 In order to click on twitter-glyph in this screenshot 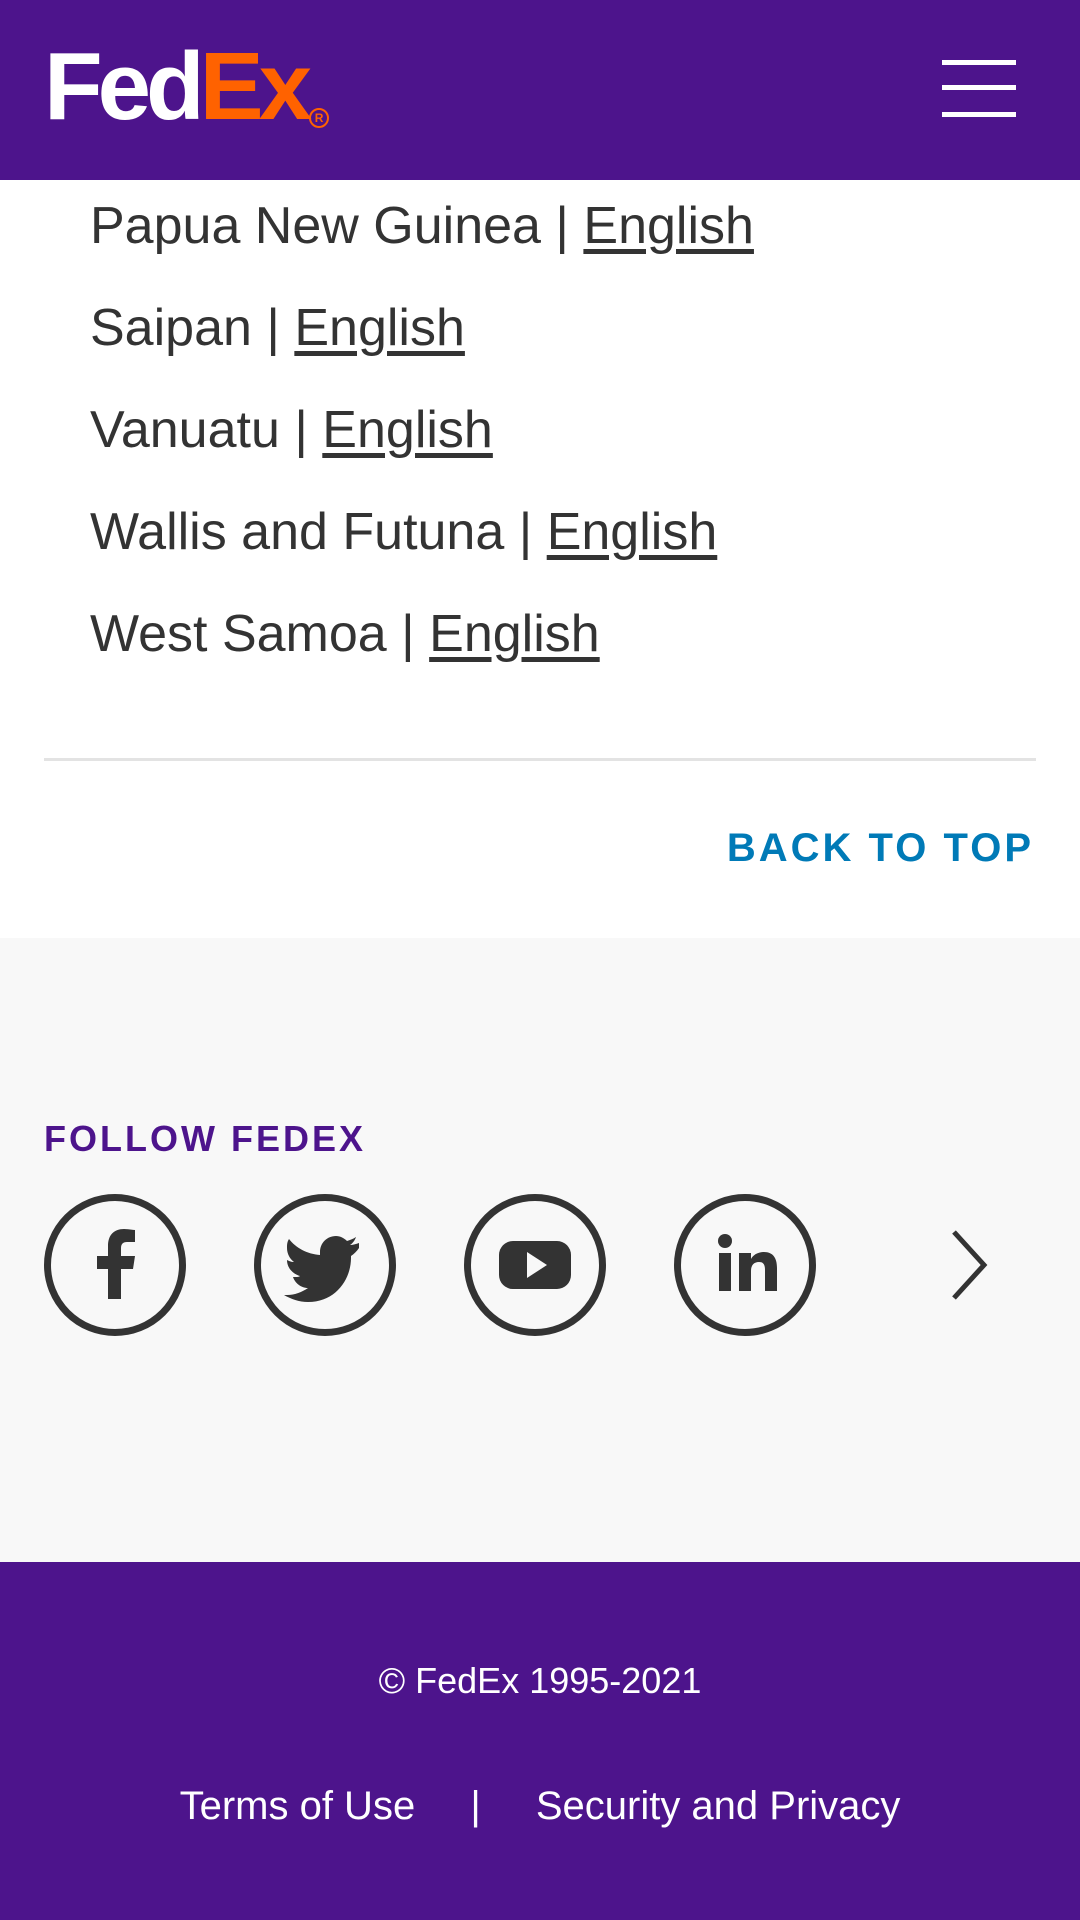, I will do `click(321, 1269)`.